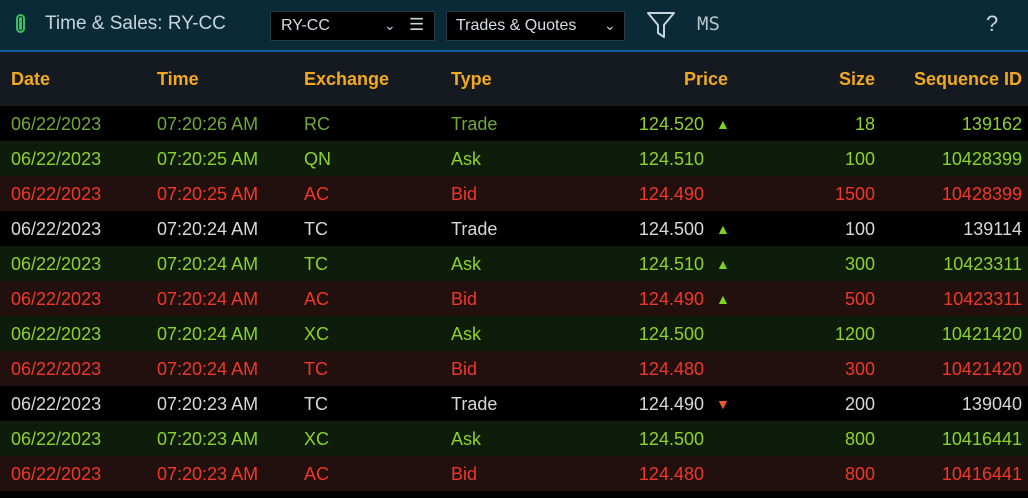  I want to click on symbol-value: RY-CC, so click(305, 25).